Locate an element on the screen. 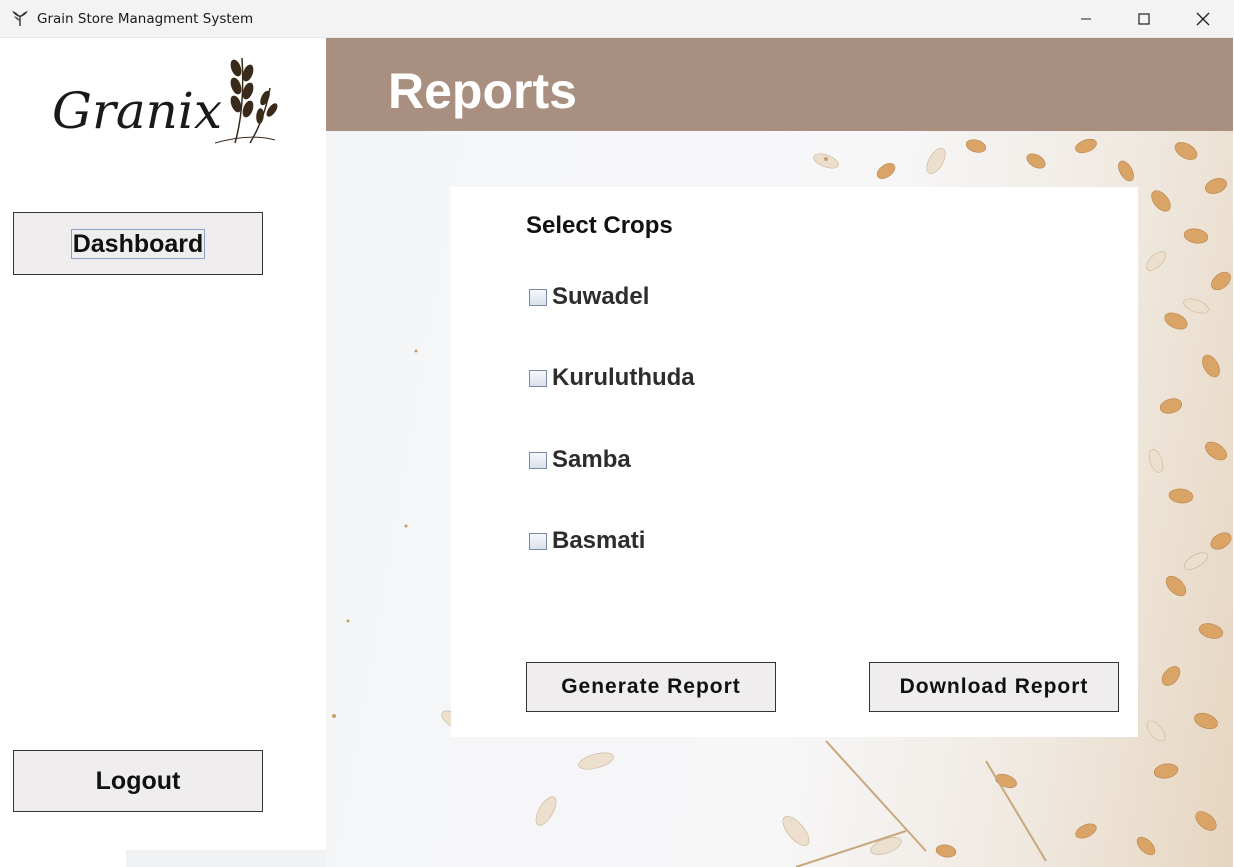 This screenshot has height=867, width=1234. crop-label: Basmati is located at coordinates (599, 540).